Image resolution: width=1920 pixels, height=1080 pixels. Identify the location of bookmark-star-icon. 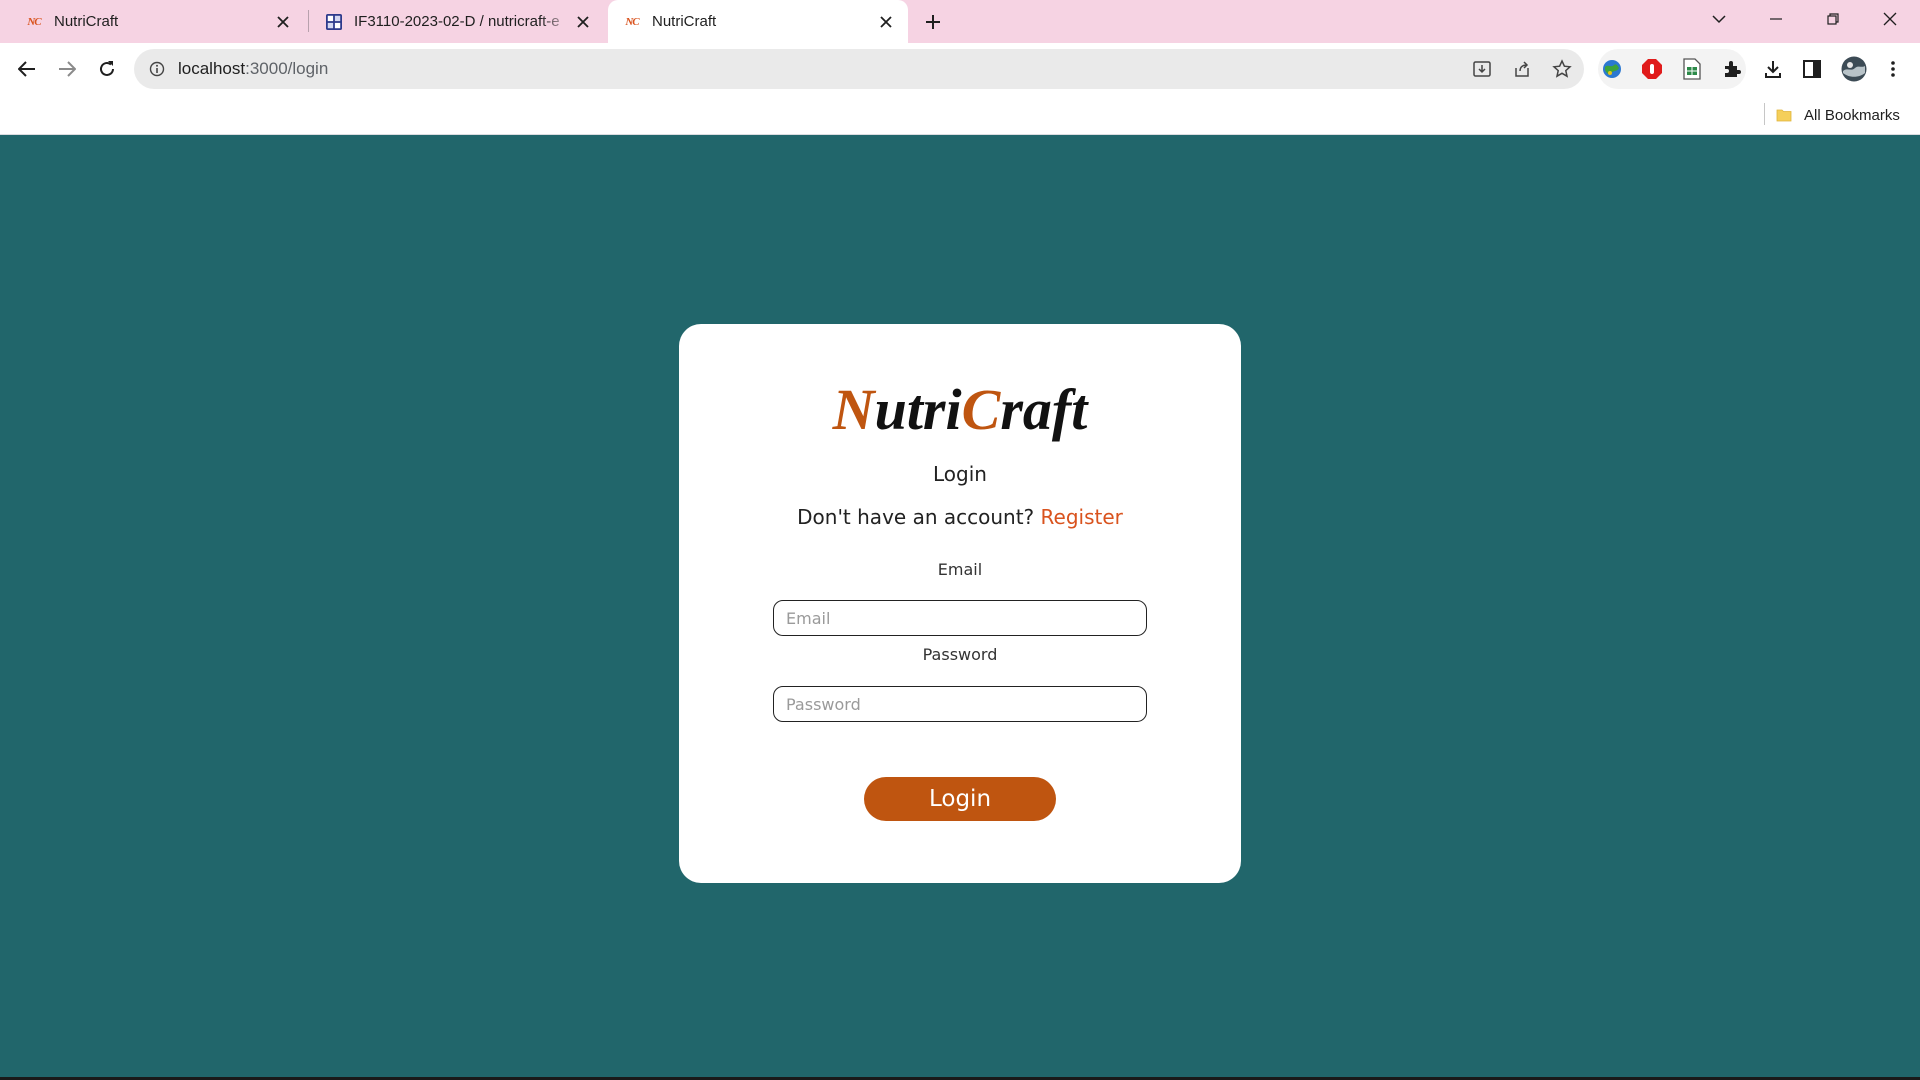
(1562, 69).